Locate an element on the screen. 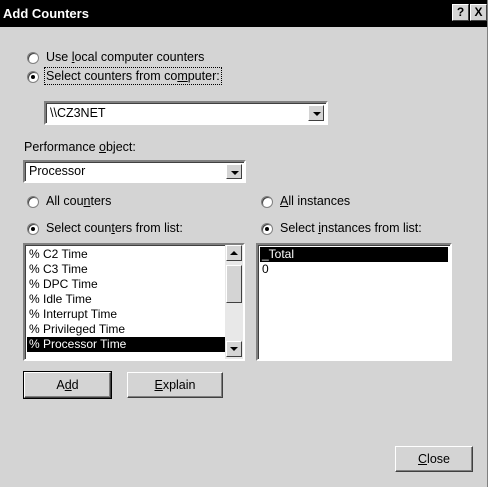 This screenshot has height=487, width=488. counter-item: % DPC Time is located at coordinates (126, 284).